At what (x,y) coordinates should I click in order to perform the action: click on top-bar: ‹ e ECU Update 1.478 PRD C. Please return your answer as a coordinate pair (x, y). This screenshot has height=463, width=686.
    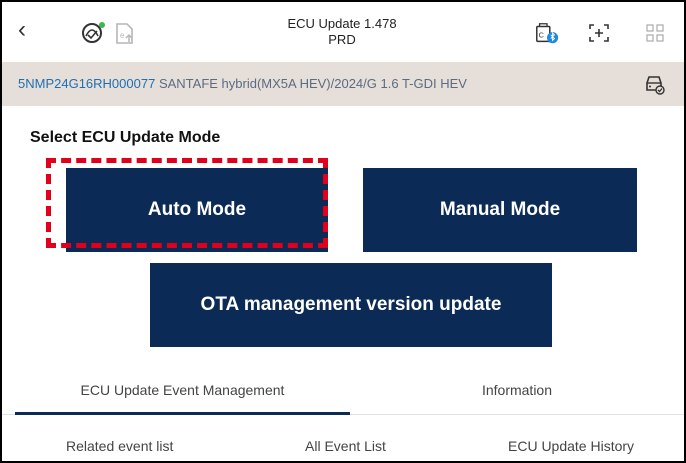
    Looking at the image, I should click on (343, 32).